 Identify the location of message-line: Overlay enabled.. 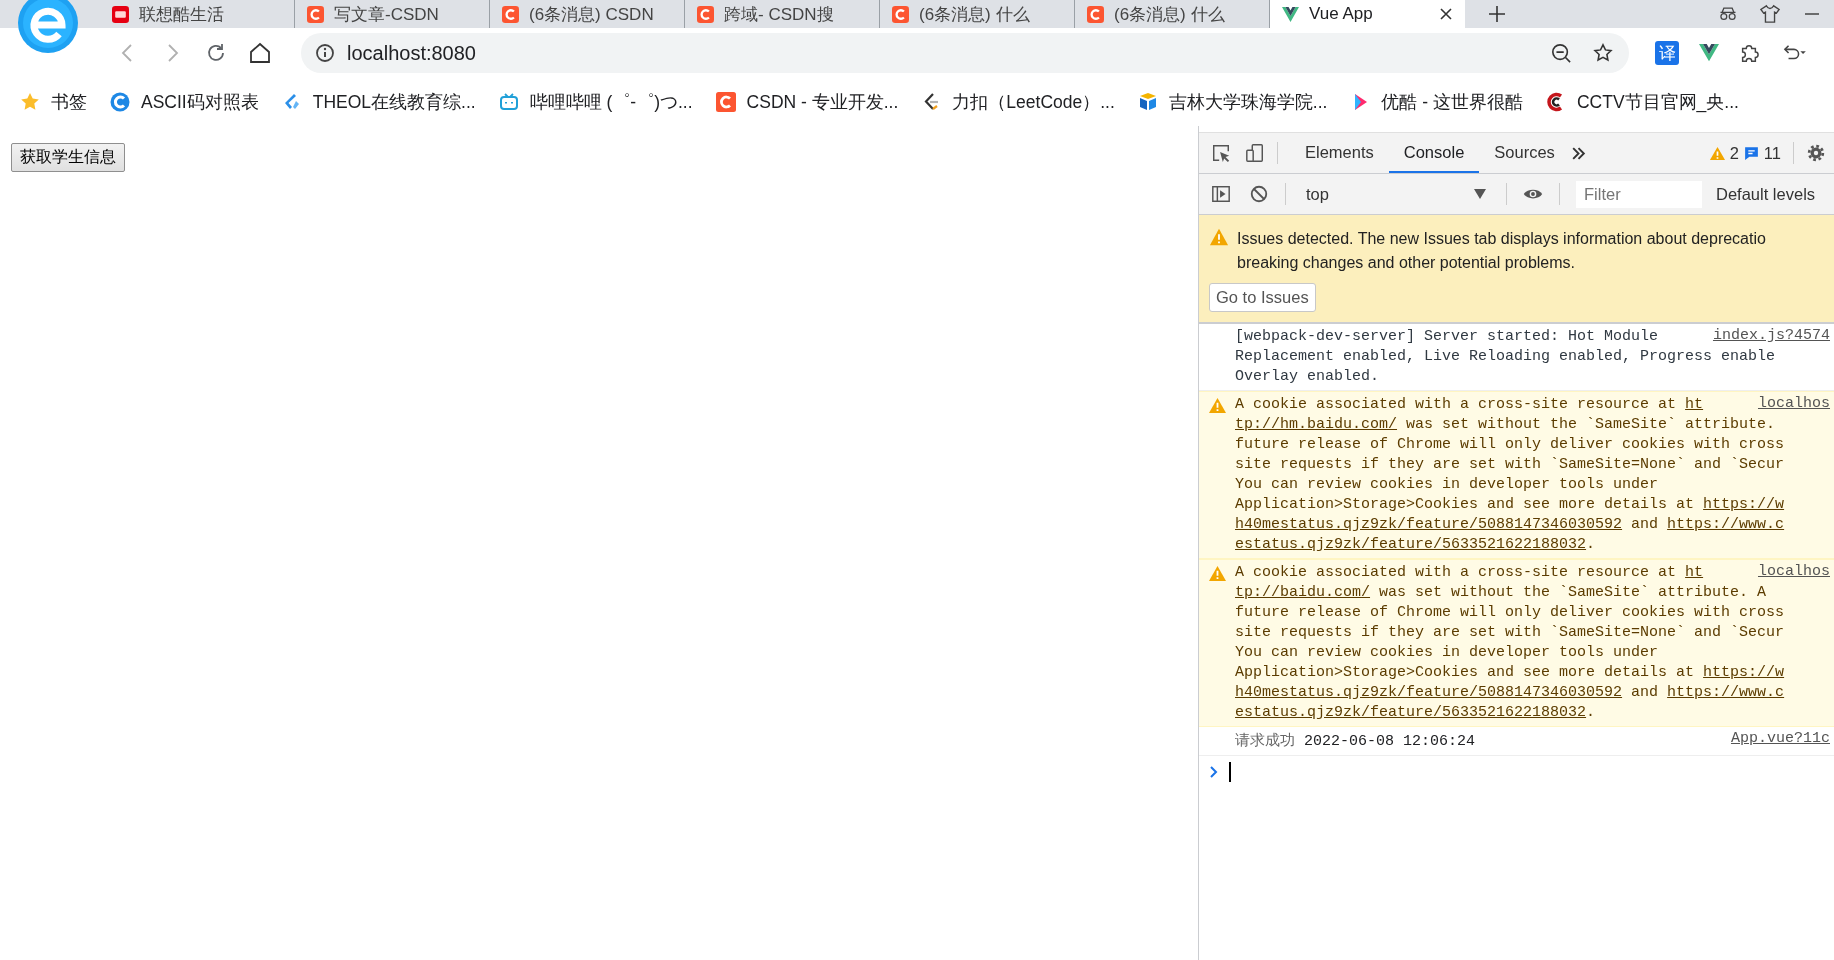
(1307, 377).